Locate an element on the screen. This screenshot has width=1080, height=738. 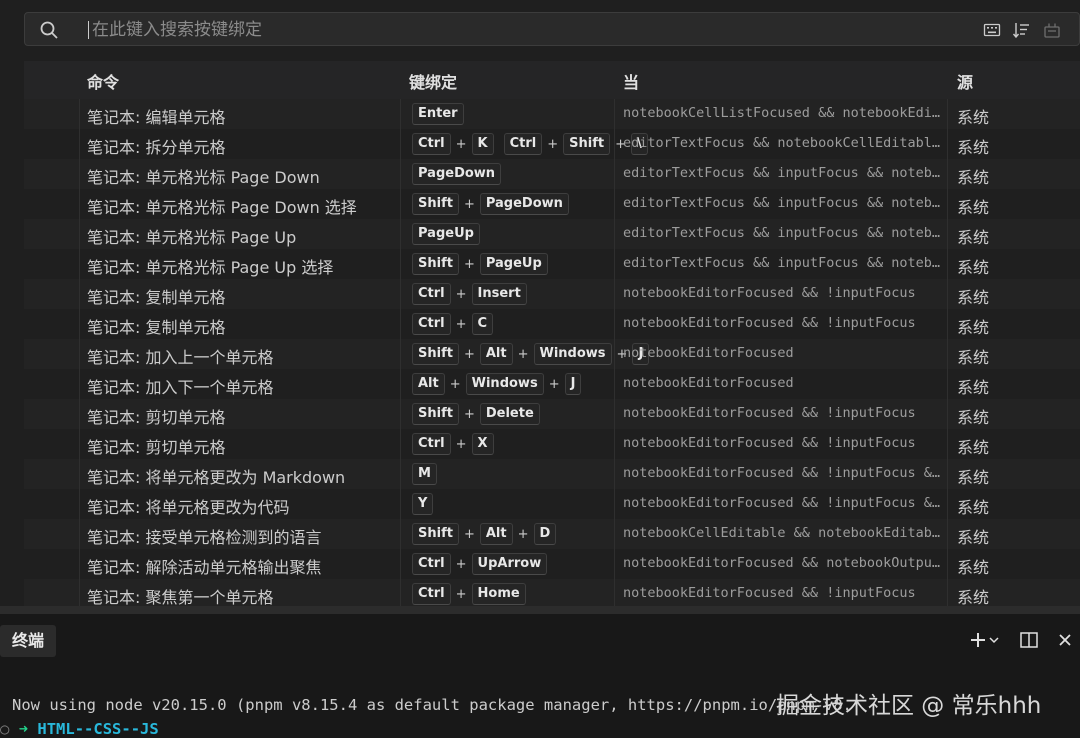
column-header-when: 当 is located at coordinates (631, 81).